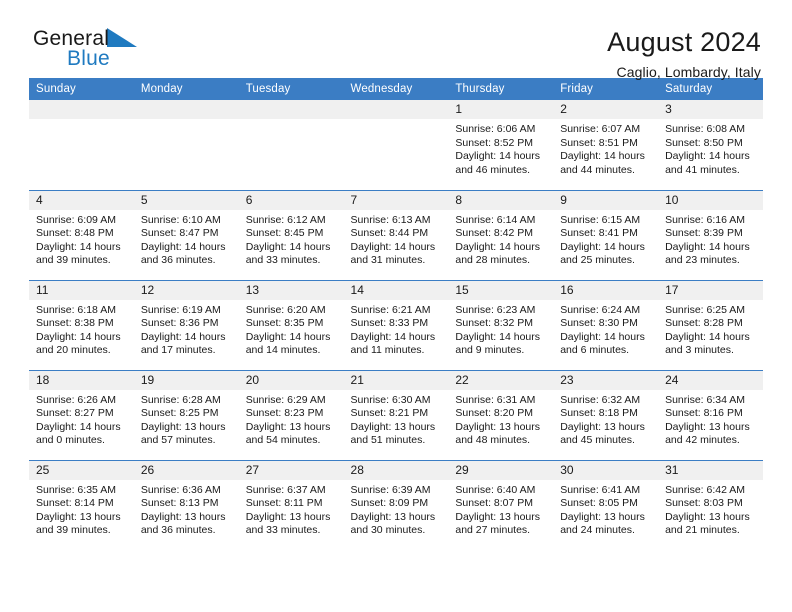 The height and width of the screenshot is (612, 792). What do you see at coordinates (389, 233) in the screenshot?
I see `sunset-text: Sunset: 8:44 PM` at bounding box center [389, 233].